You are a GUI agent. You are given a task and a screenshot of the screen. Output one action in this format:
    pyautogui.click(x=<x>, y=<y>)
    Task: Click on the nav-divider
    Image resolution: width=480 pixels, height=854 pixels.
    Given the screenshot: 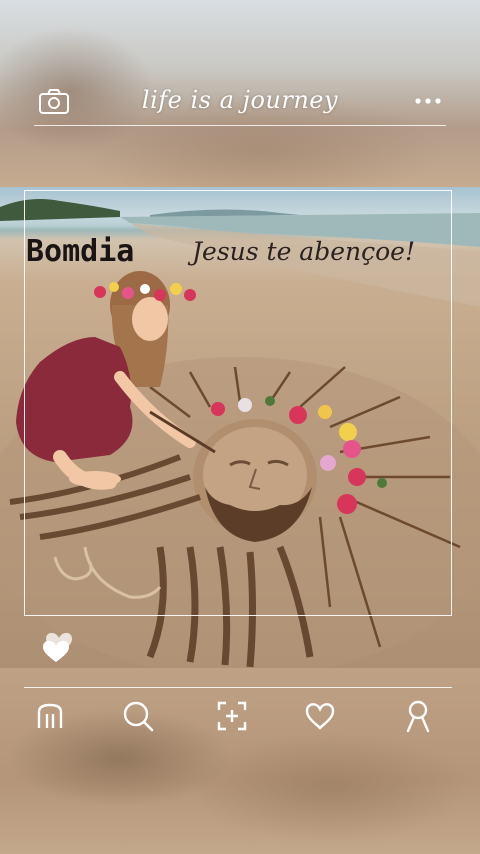 What is the action you would take?
    pyautogui.click(x=238, y=687)
    